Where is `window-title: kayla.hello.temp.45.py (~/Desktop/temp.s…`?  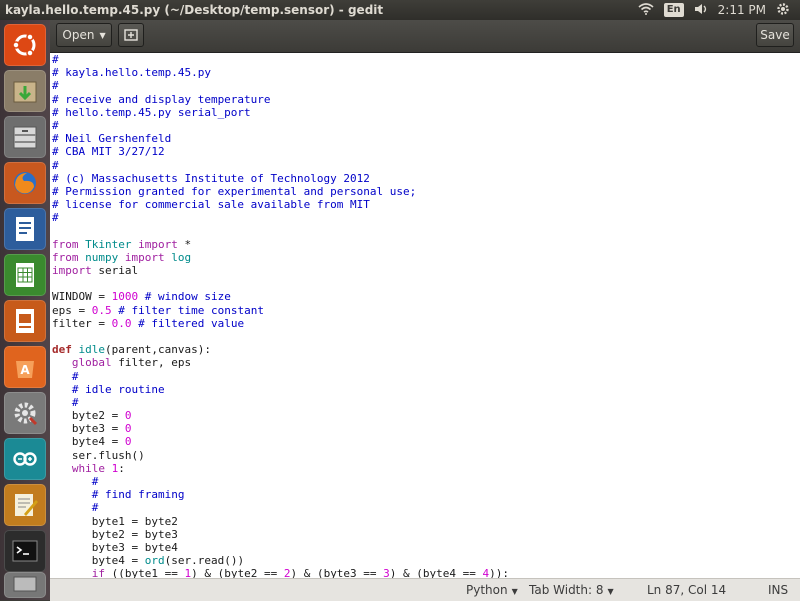
window-title: kayla.hello.temp.45.py (~/Desktop/temp.s… is located at coordinates (194, 10).